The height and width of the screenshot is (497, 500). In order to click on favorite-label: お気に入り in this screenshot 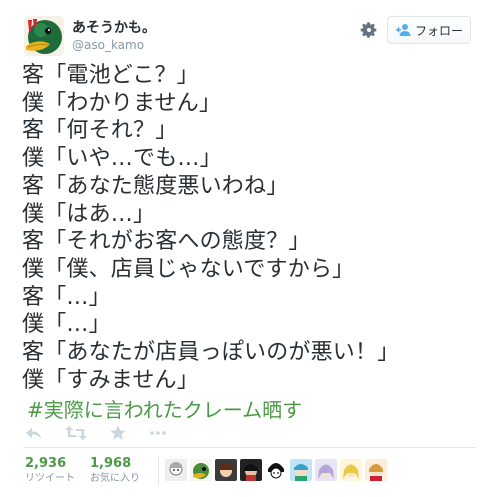, I will do `click(115, 478)`.